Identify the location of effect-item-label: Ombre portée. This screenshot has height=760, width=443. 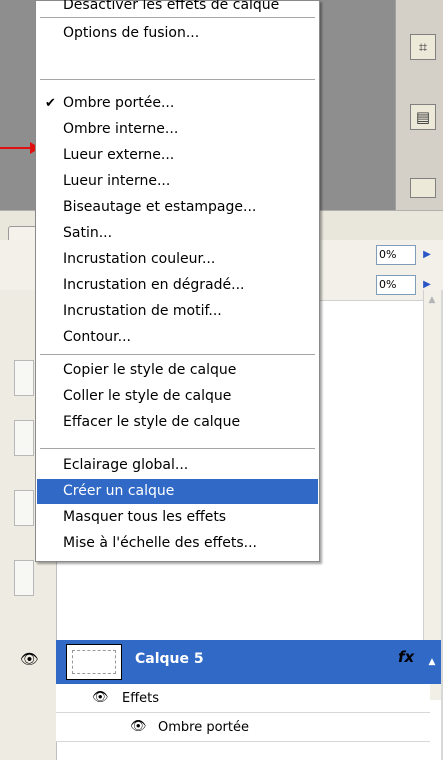
(203, 727).